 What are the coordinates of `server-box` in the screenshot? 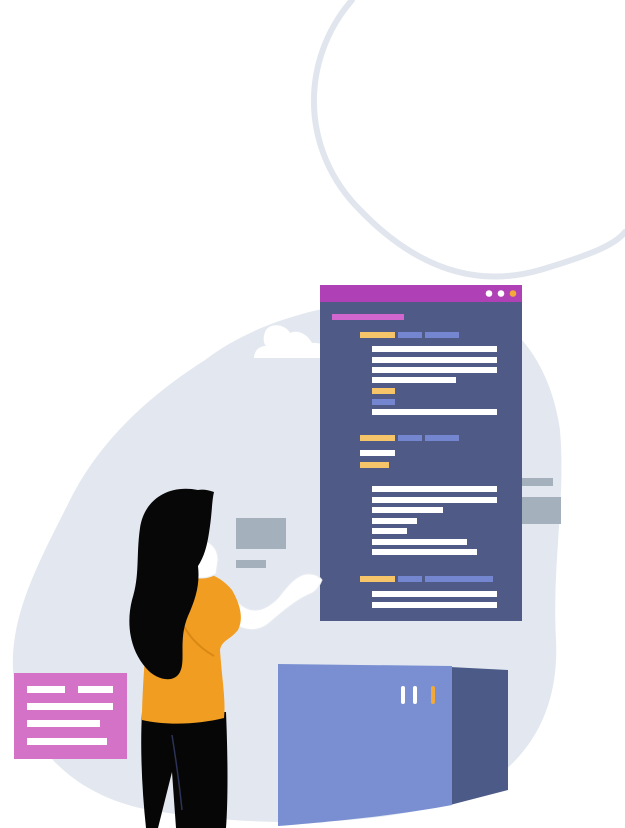 It's located at (393, 745).